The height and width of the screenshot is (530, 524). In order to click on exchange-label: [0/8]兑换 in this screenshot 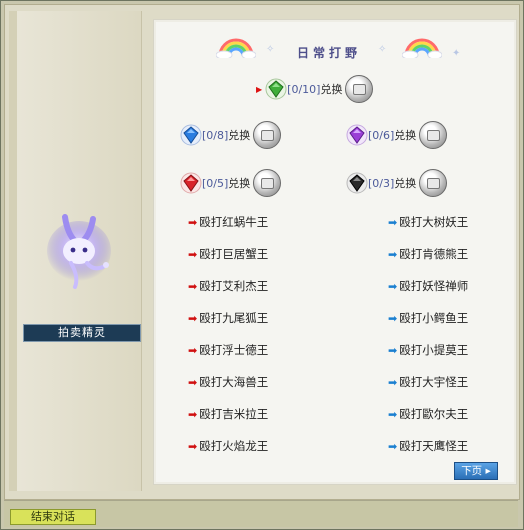, I will do `click(226, 135)`.